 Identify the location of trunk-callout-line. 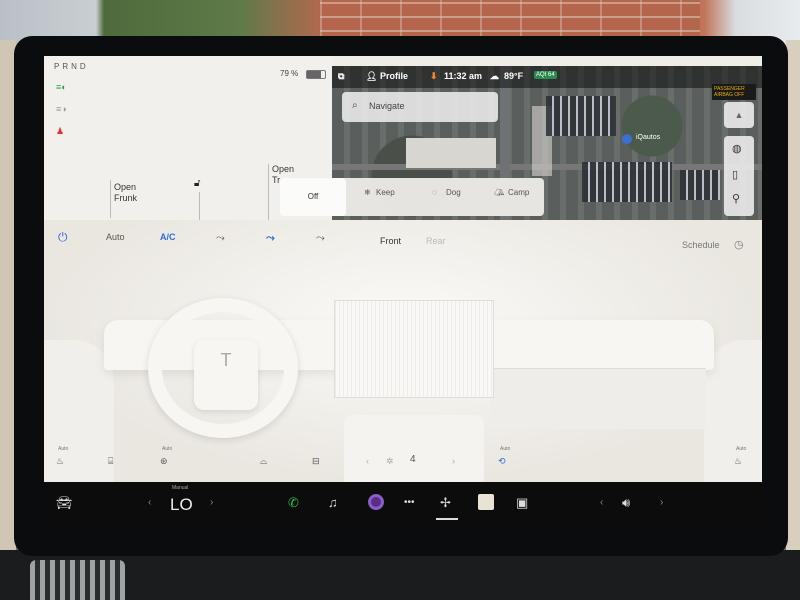
(268, 192).